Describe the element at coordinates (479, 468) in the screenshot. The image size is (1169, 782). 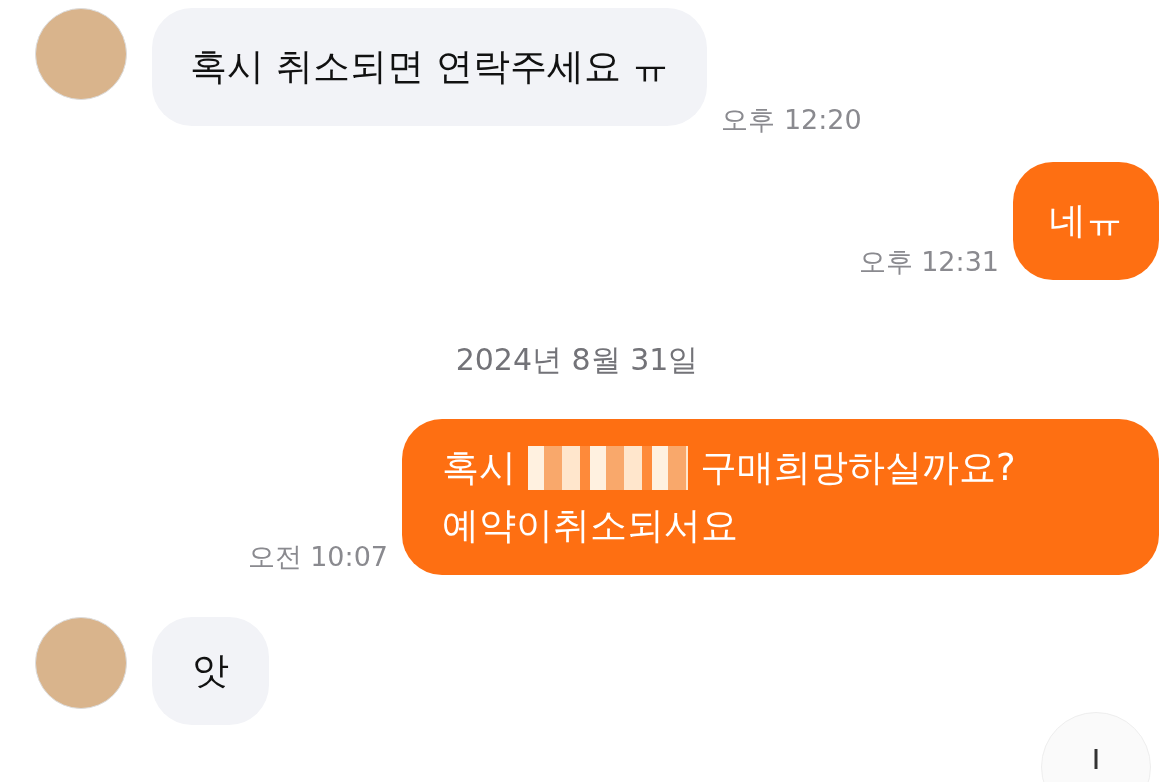
I see `message-text: 혹시` at that location.